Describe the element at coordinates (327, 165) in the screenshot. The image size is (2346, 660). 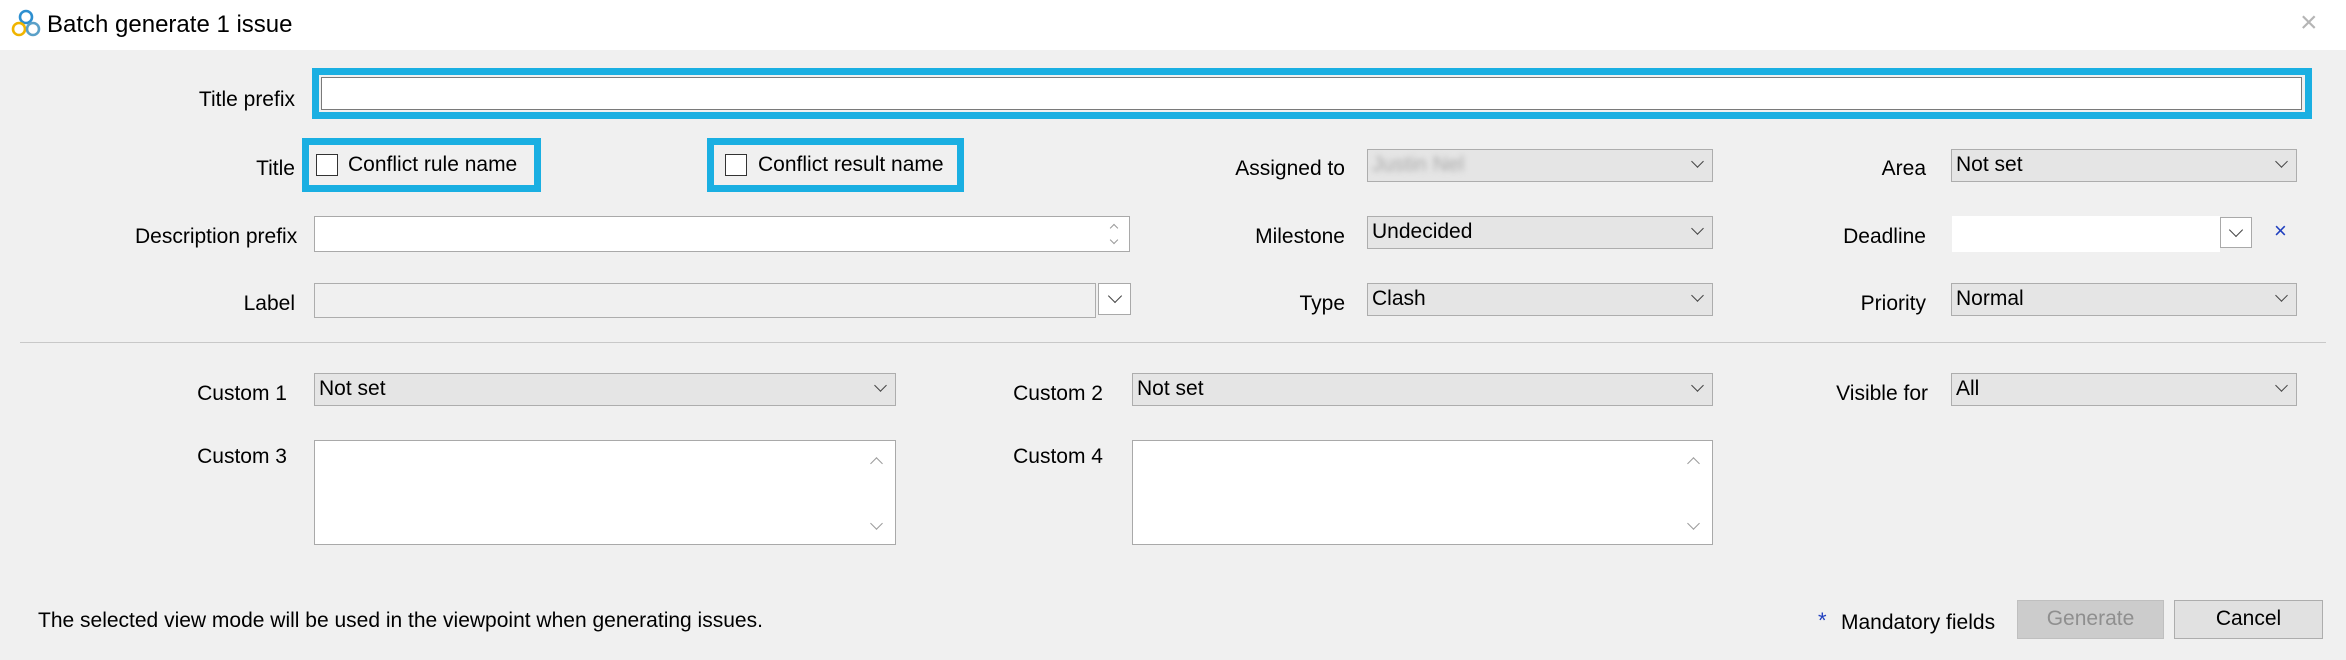
I see `conflict-rule-checkbox` at that location.